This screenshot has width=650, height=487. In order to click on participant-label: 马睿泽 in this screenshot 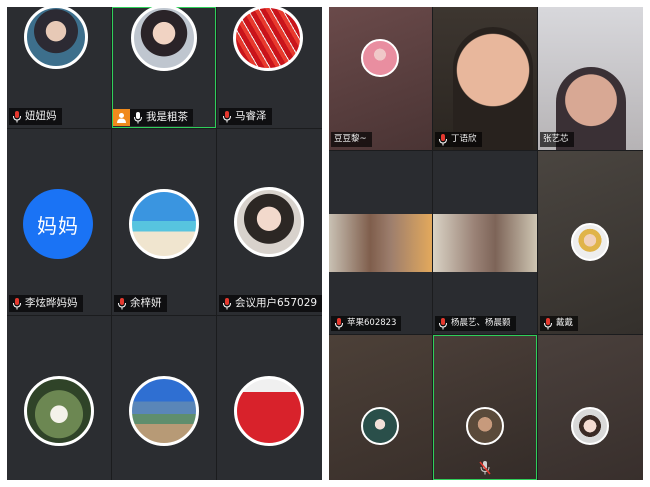, I will do `click(245, 116)`.